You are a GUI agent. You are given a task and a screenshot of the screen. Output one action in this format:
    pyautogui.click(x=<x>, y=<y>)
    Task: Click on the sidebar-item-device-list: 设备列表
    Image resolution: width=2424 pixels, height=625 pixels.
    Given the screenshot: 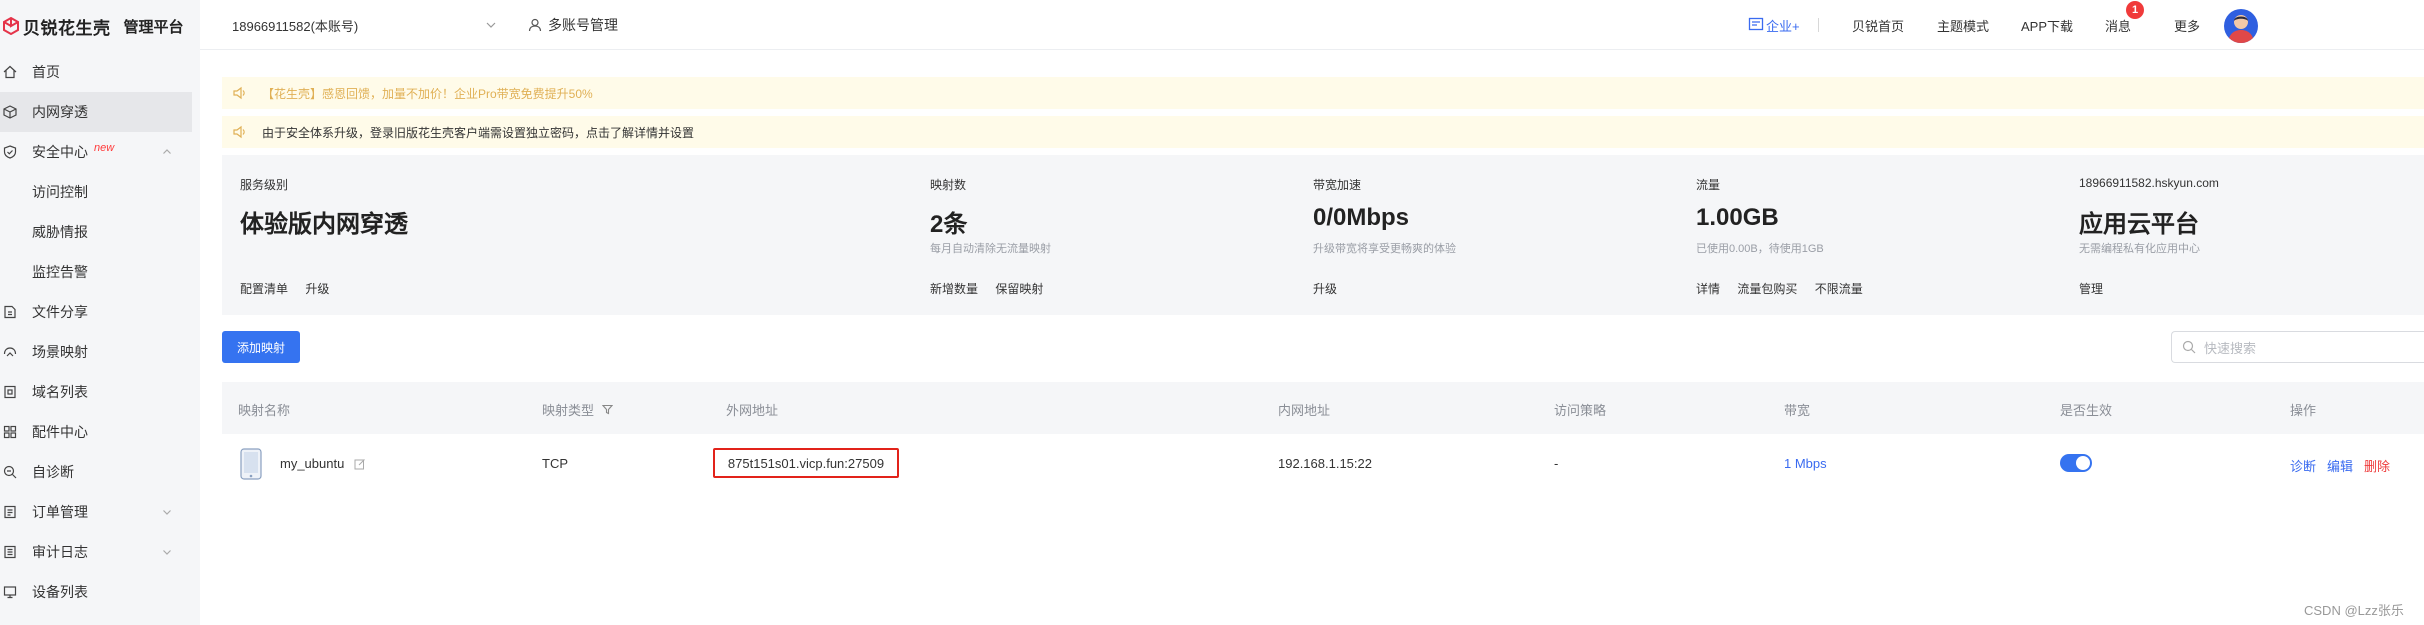 What is the action you would take?
    pyautogui.click(x=100, y=592)
    